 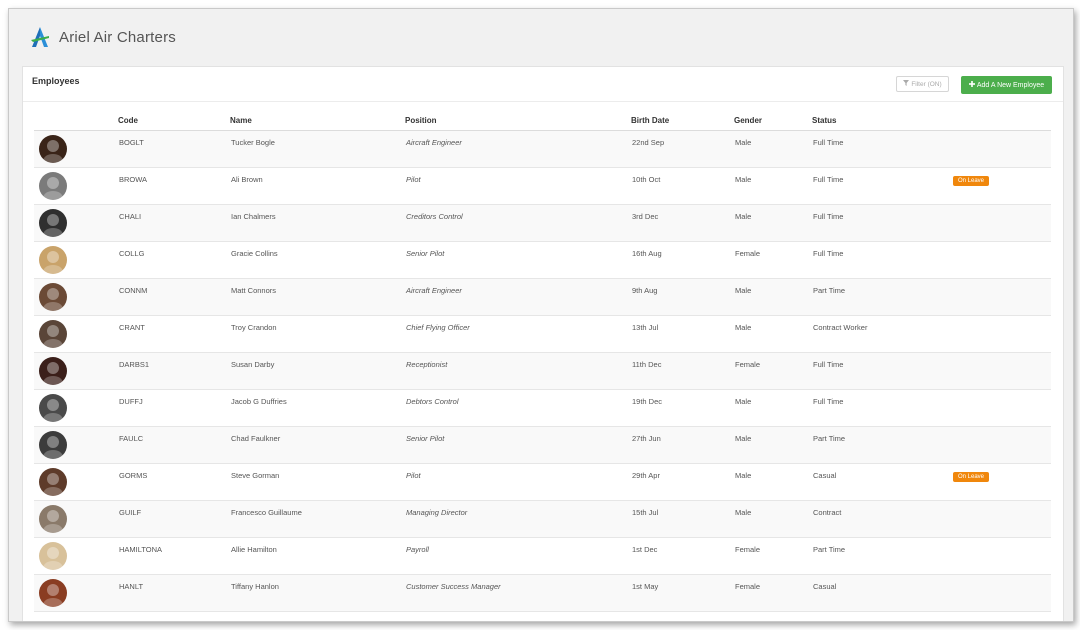 What do you see at coordinates (922, 84) in the screenshot?
I see `filter-button: Filter (ON)` at bounding box center [922, 84].